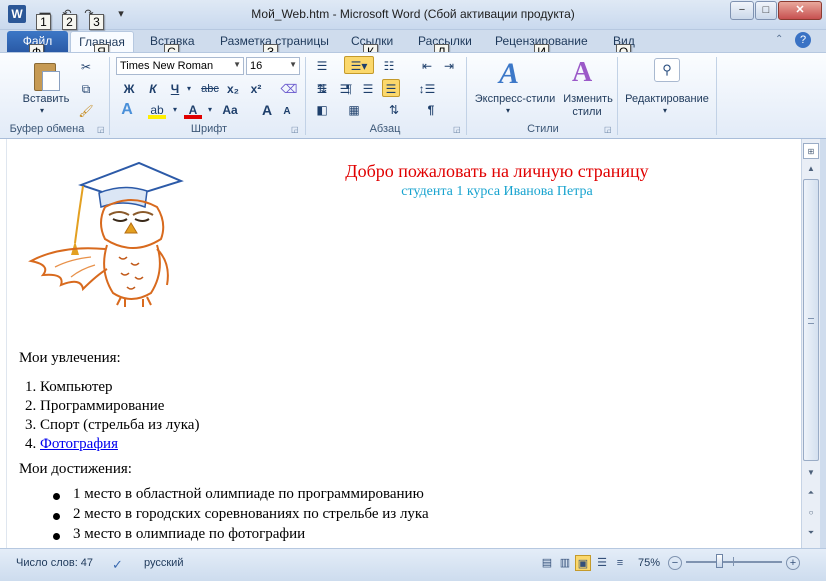 The height and width of the screenshot is (581, 826). What do you see at coordinates (742, 10) in the screenshot?
I see `minimize-button: −` at bounding box center [742, 10].